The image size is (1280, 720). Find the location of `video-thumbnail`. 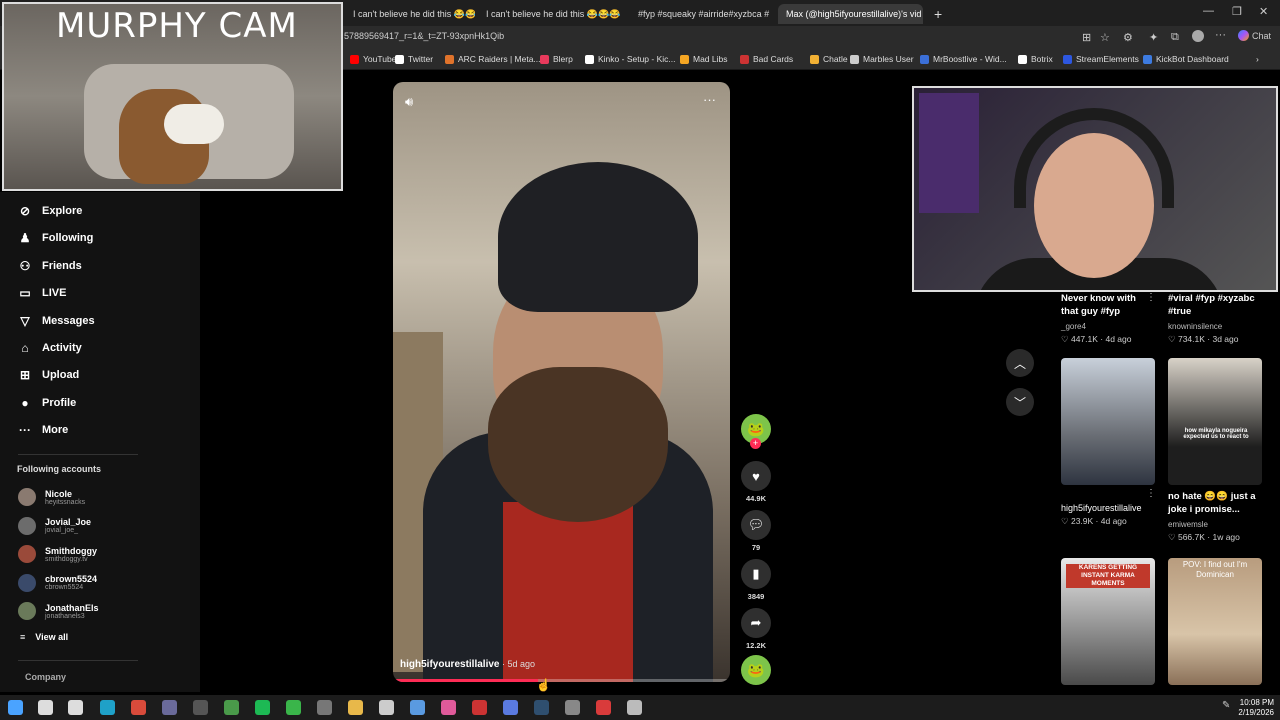

video-thumbnail is located at coordinates (1108, 421).